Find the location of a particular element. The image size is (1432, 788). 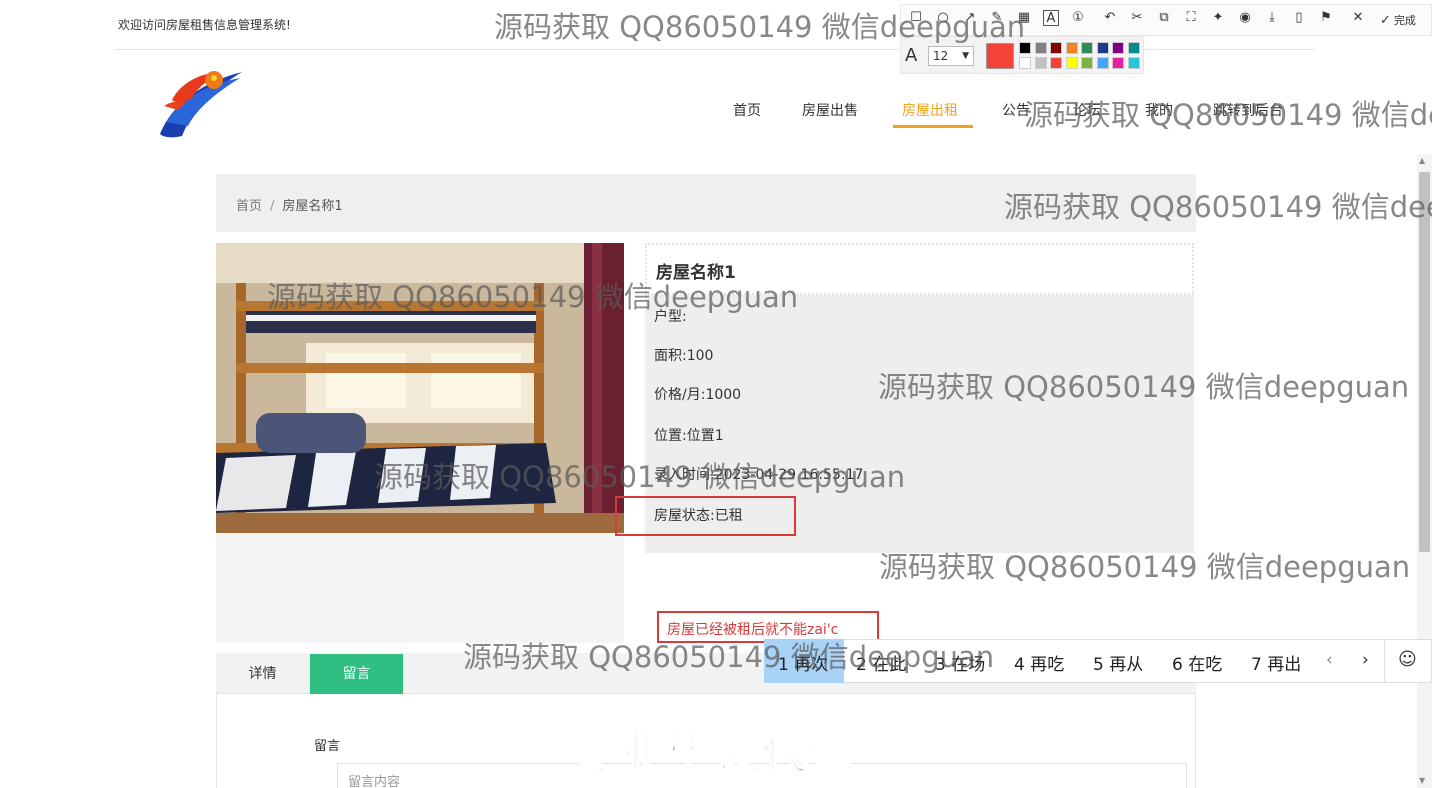

font-size-value: 12 is located at coordinates (941, 56).